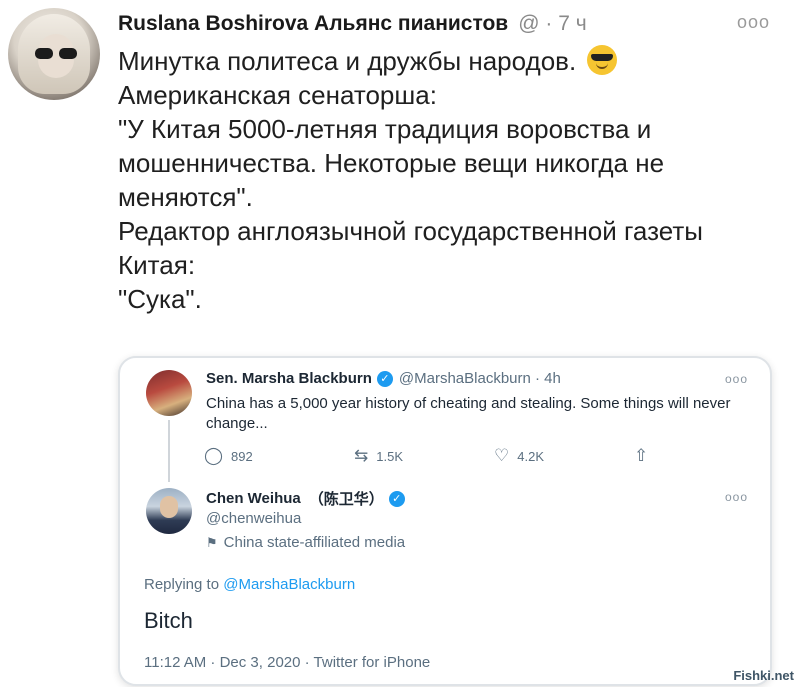 This screenshot has width=800, height=687. What do you see at coordinates (736, 497) in the screenshot?
I see `tweet2-more-icon: ooo` at bounding box center [736, 497].